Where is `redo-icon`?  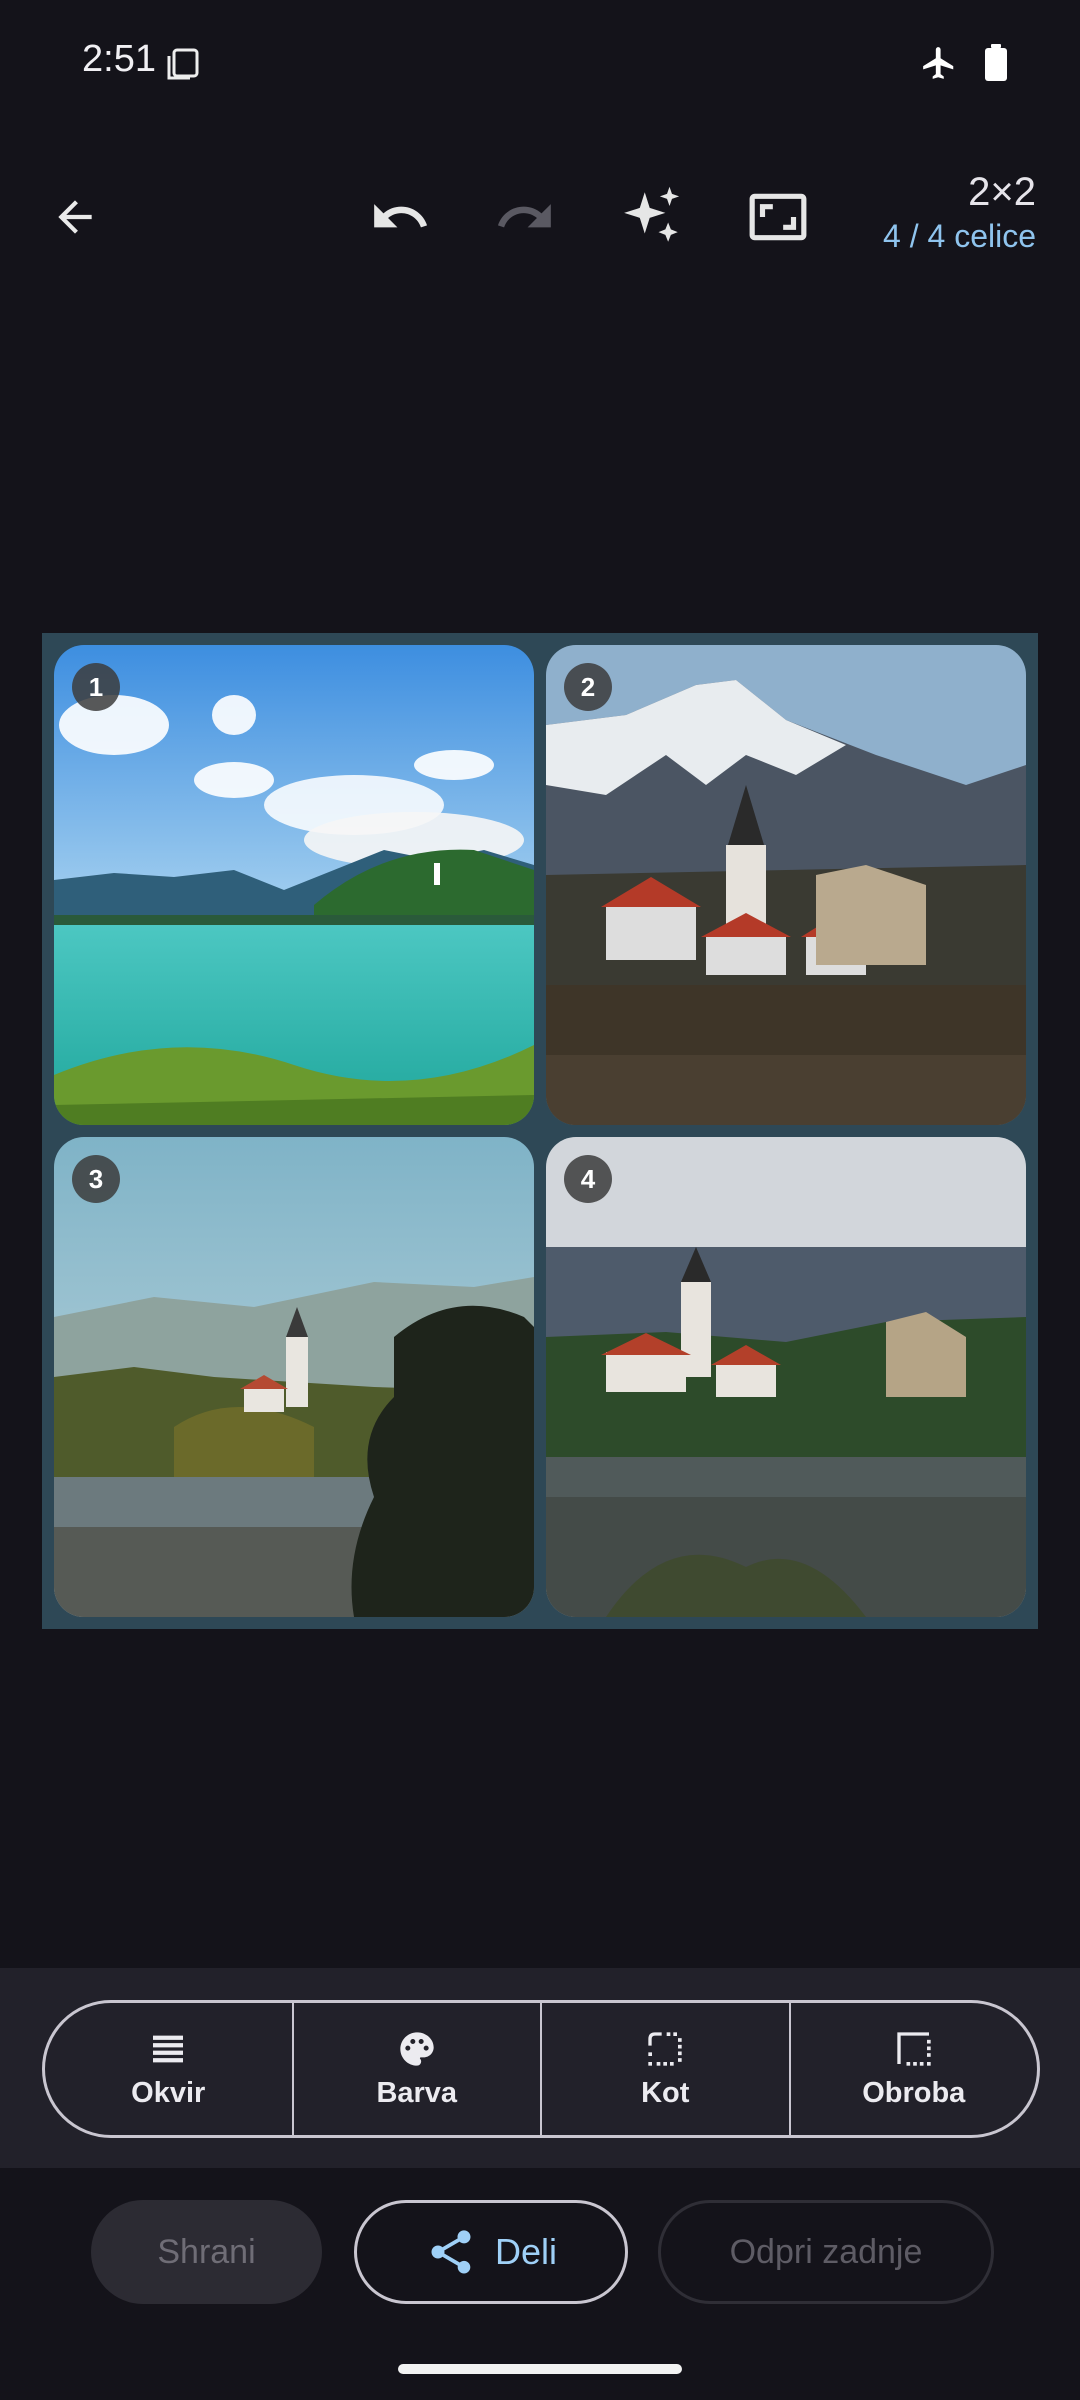 redo-icon is located at coordinates (524, 216).